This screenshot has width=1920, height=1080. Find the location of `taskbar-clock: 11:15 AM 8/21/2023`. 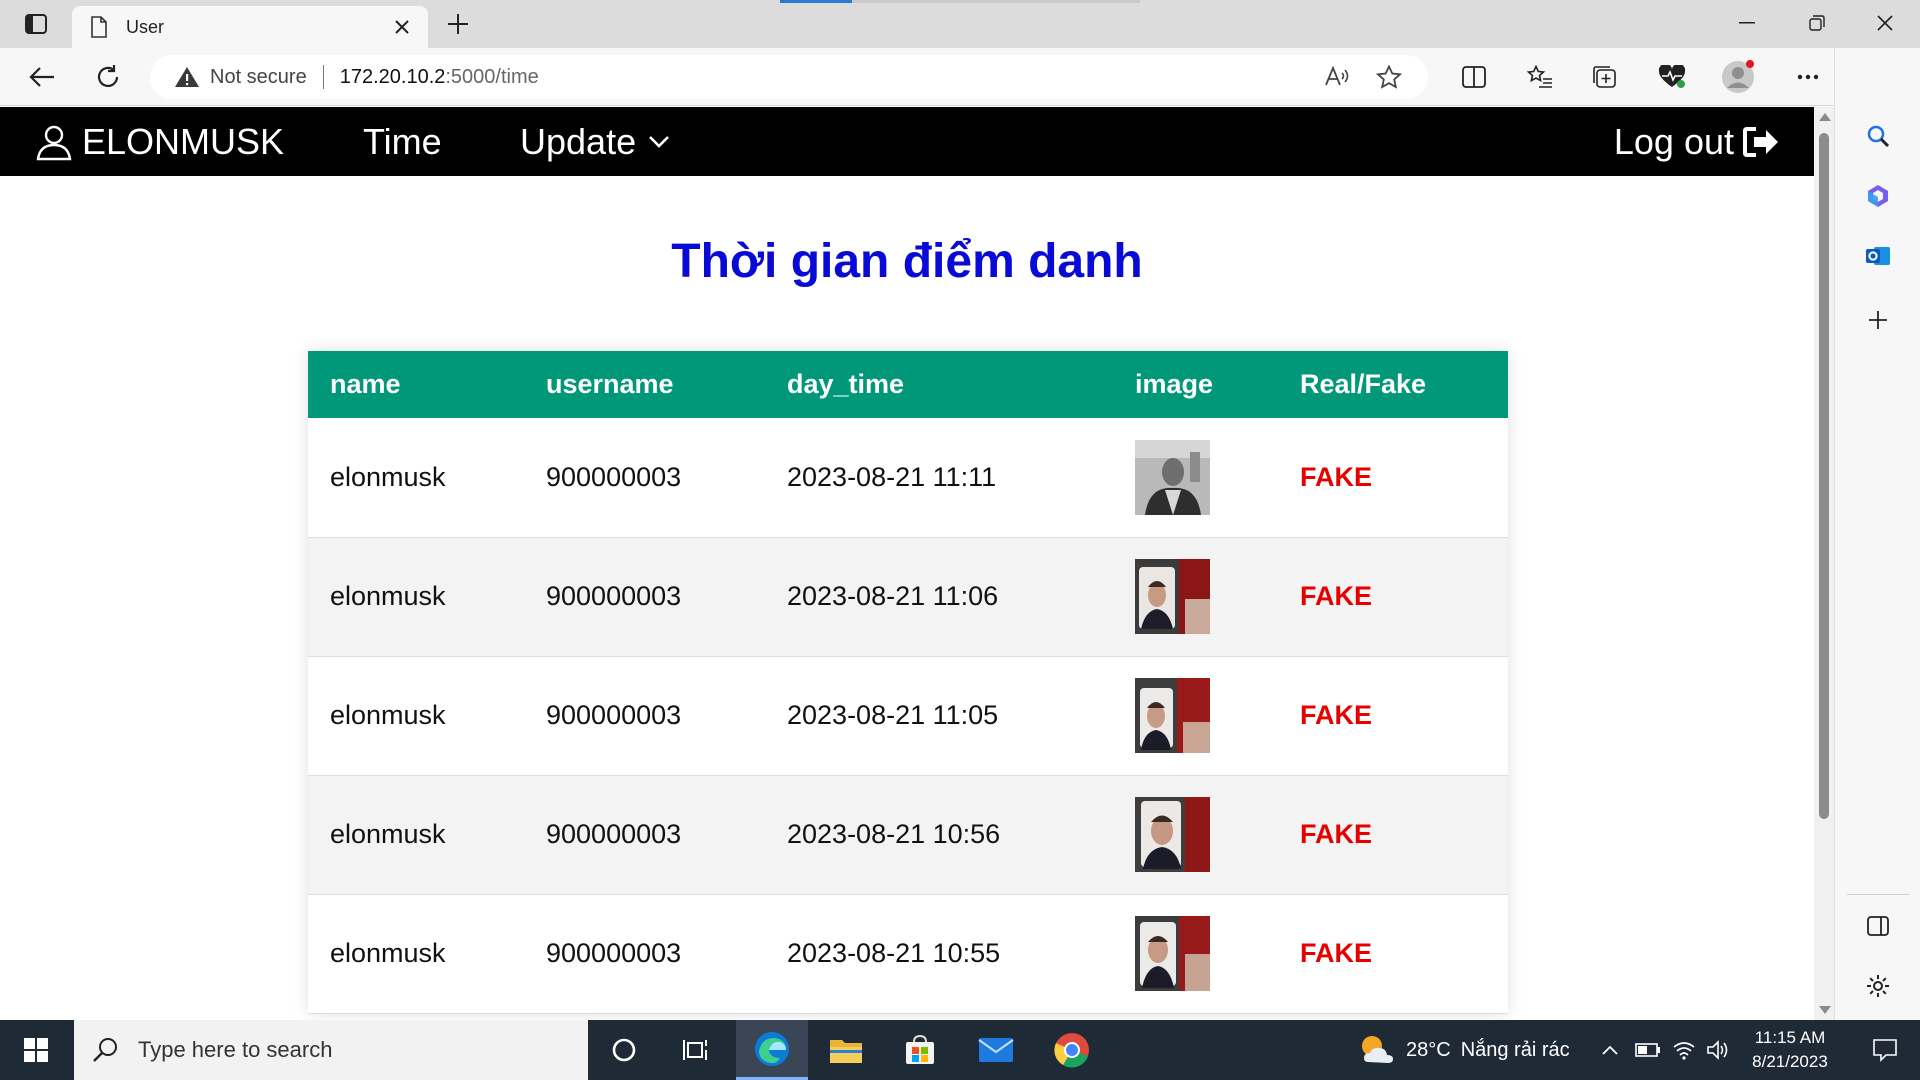

taskbar-clock: 11:15 AM 8/21/2023 is located at coordinates (1790, 1050).